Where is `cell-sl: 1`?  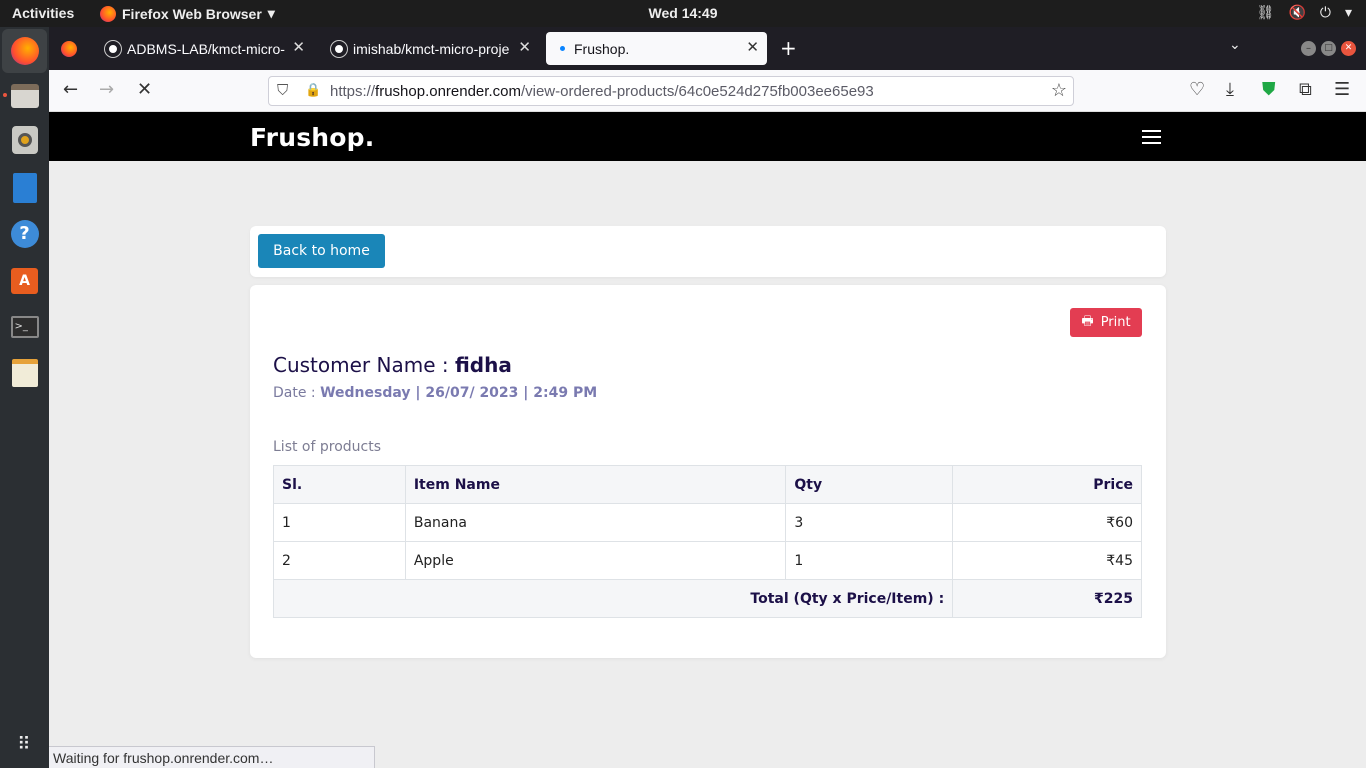
cell-sl: 1 is located at coordinates (339, 522).